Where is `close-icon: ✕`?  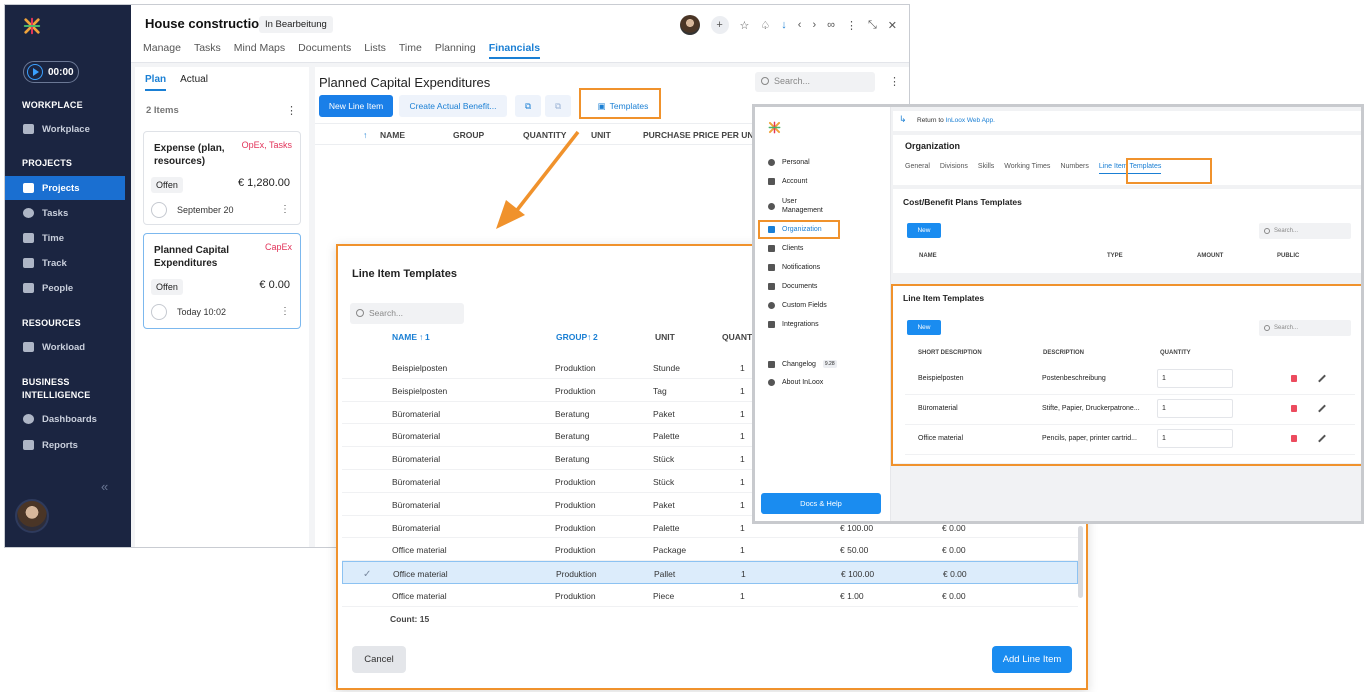 close-icon: ✕ is located at coordinates (892, 25).